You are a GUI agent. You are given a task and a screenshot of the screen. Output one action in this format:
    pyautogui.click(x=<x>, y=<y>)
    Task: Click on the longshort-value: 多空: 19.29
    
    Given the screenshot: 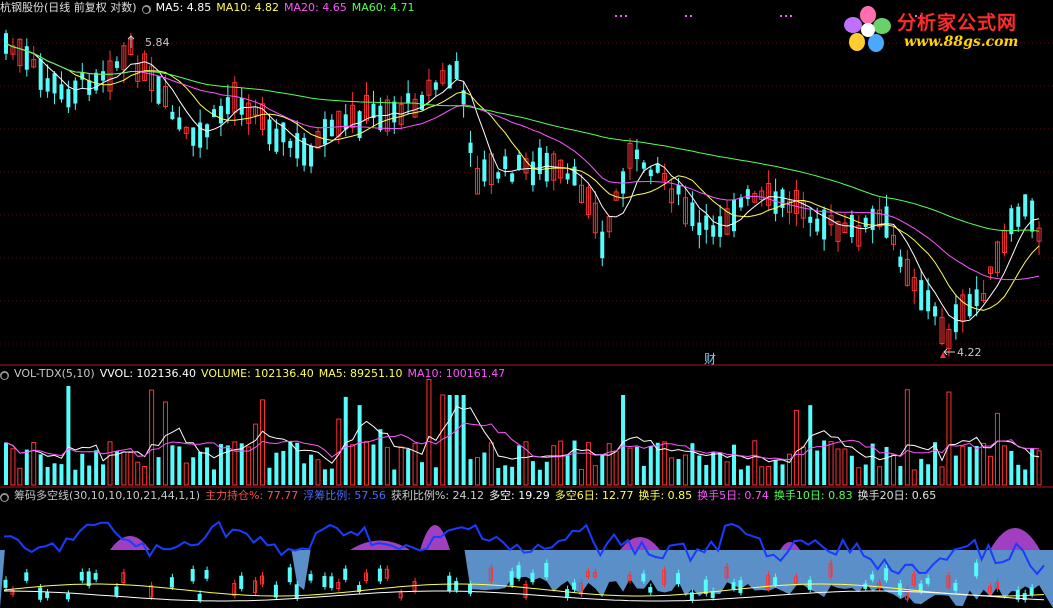 What is the action you would take?
    pyautogui.click(x=519, y=495)
    